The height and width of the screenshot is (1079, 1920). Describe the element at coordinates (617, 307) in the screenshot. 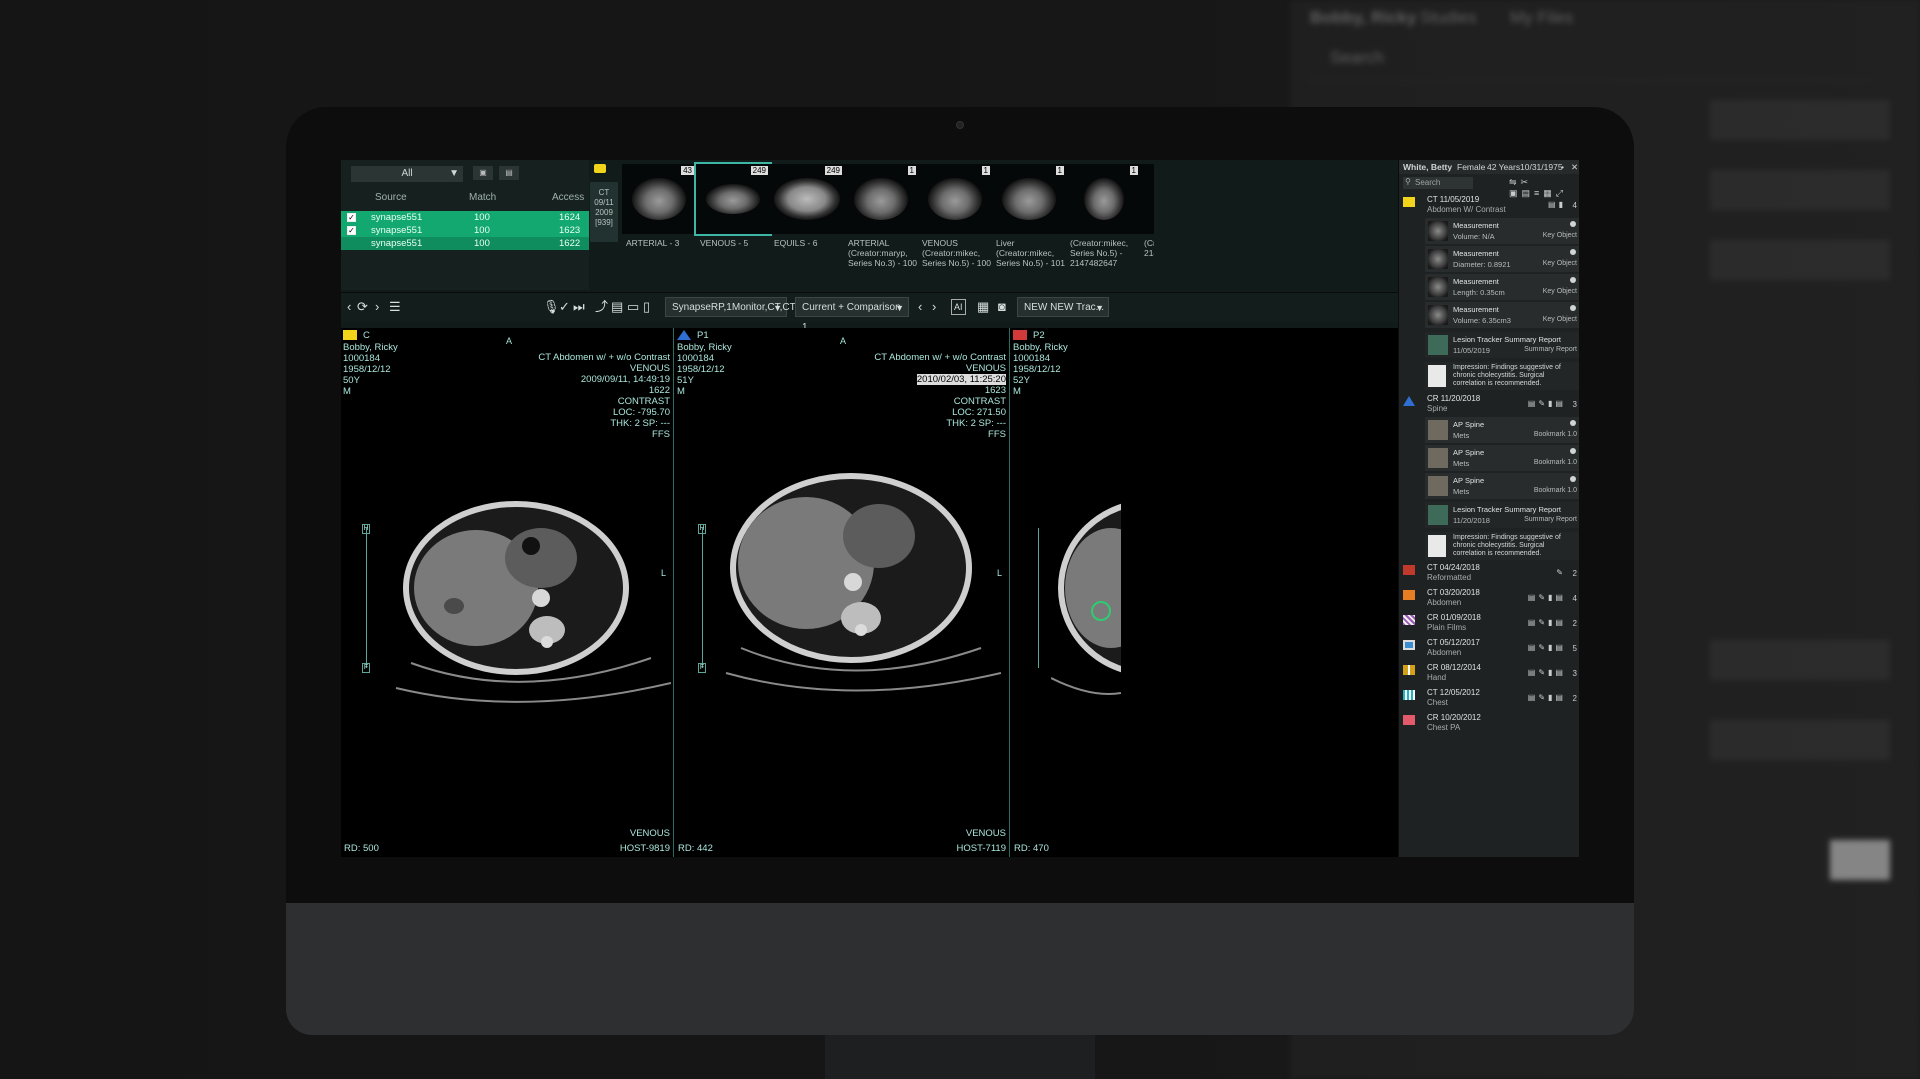

I see `save-icon: ▤` at that location.